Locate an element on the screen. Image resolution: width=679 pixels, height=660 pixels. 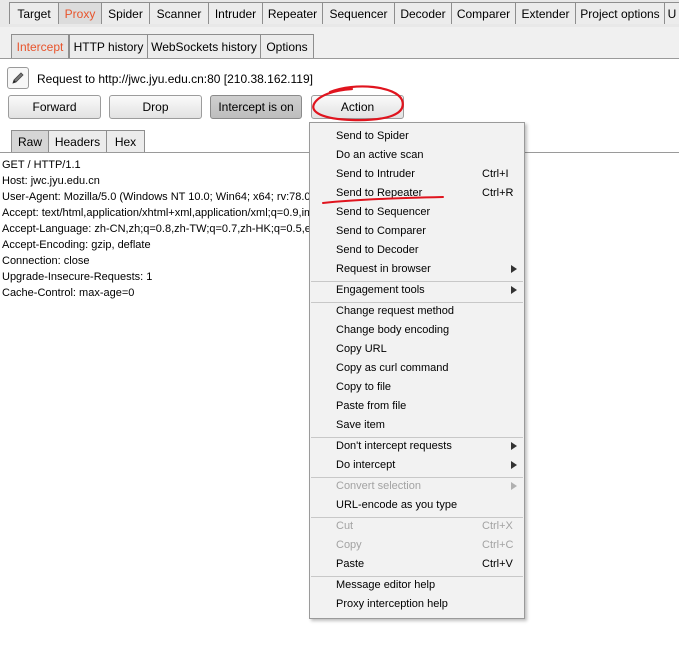
menu-copy-url: Copy URL is located at coordinates (417, 349).